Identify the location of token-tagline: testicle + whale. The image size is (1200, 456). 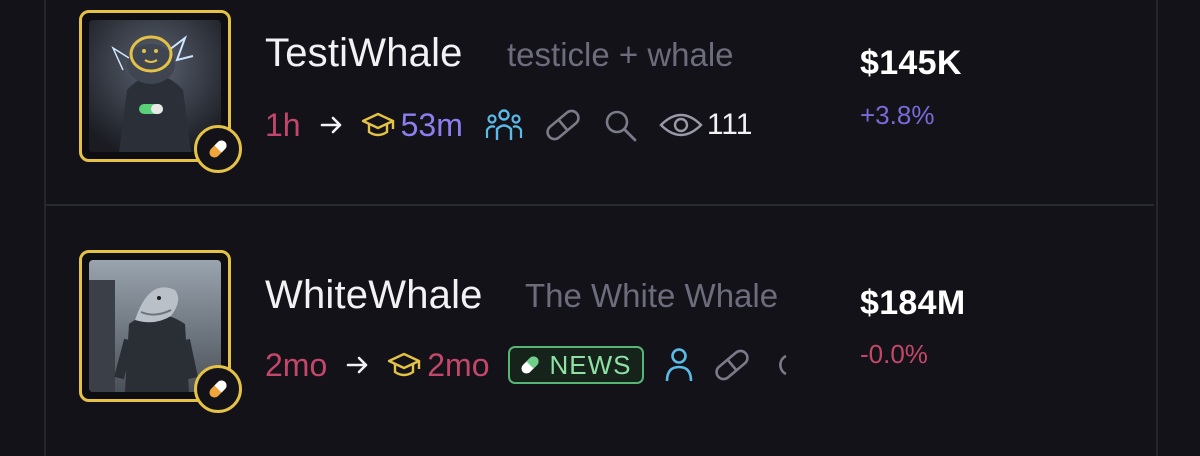
(620, 54).